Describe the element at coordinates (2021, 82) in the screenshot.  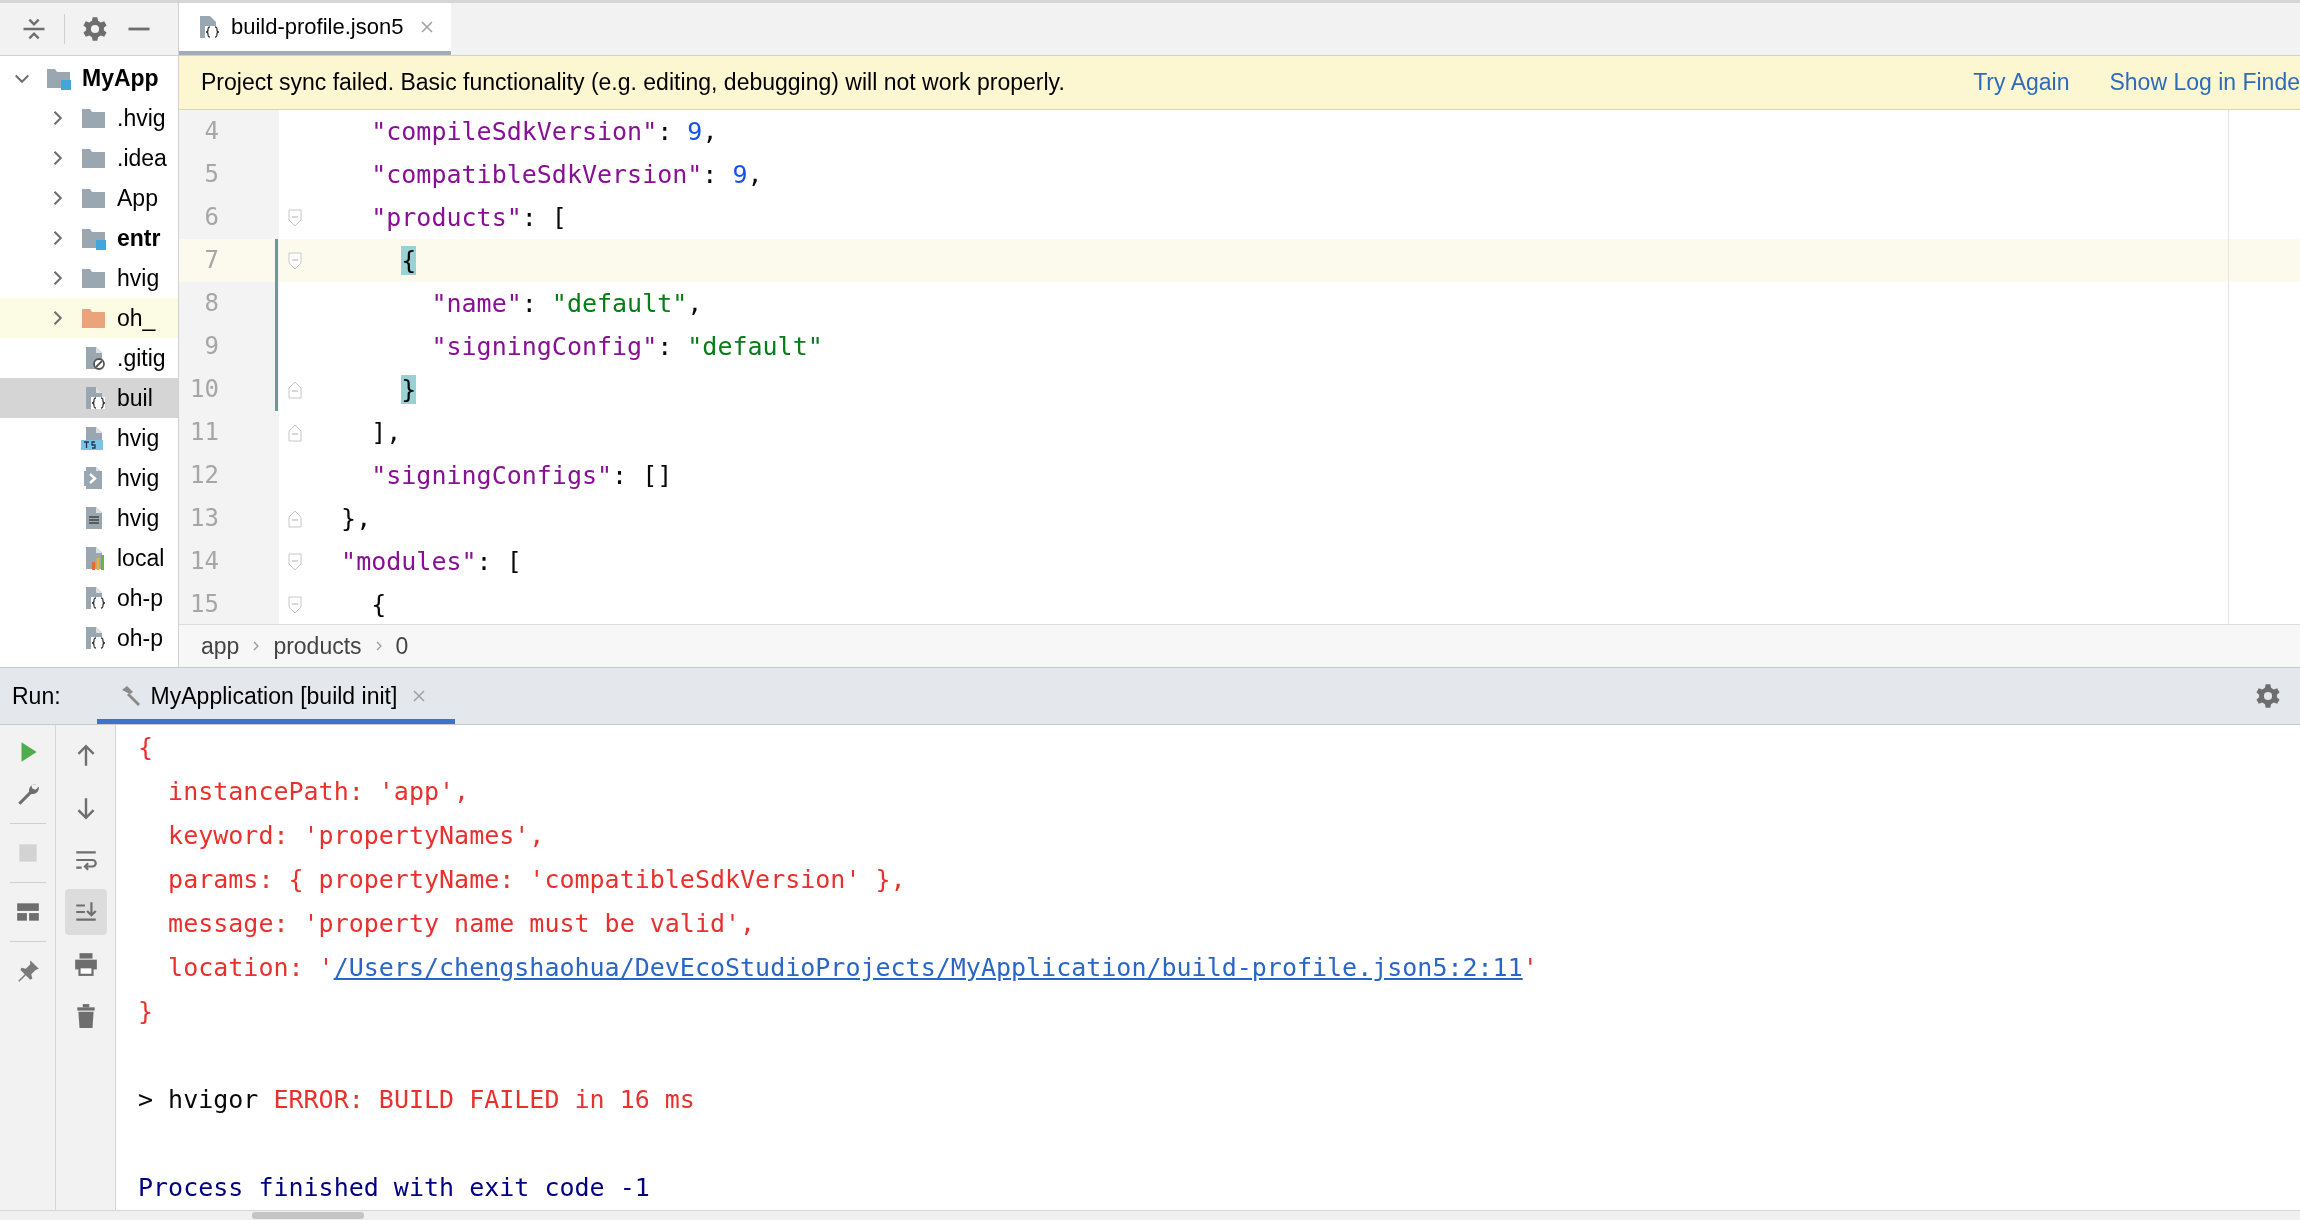
I see `banner-link: Try Again` at that location.